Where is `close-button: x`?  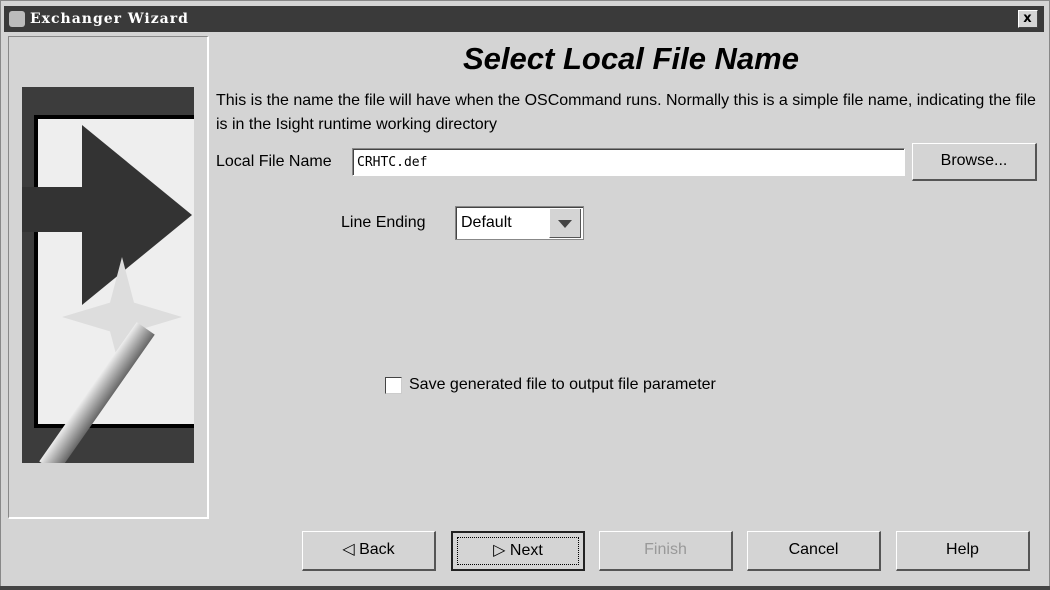
close-button: x is located at coordinates (1028, 19).